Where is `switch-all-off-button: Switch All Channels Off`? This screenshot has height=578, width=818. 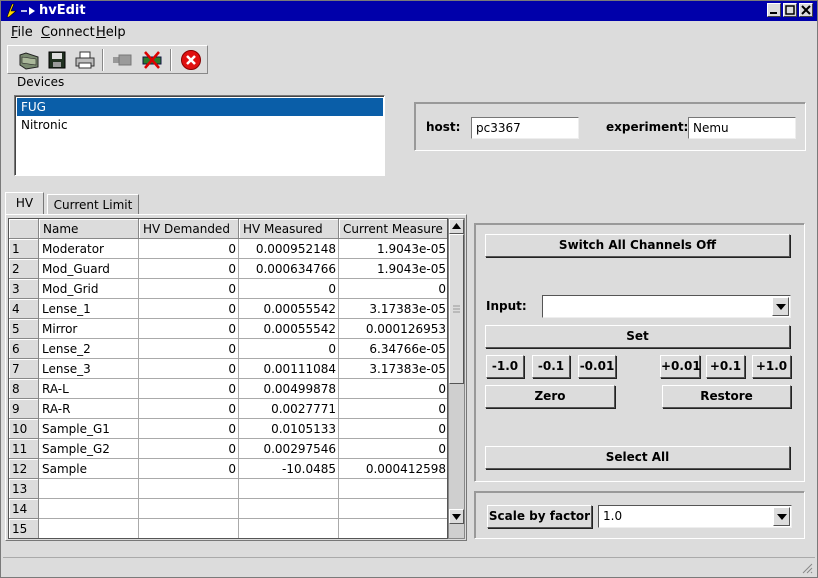 switch-all-off-button: Switch All Channels Off is located at coordinates (637, 245).